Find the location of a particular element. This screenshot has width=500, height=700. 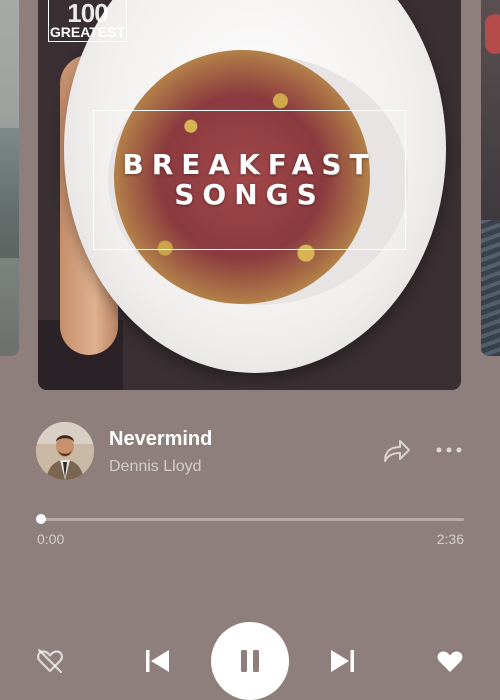

dislike-button is located at coordinates (50, 661).